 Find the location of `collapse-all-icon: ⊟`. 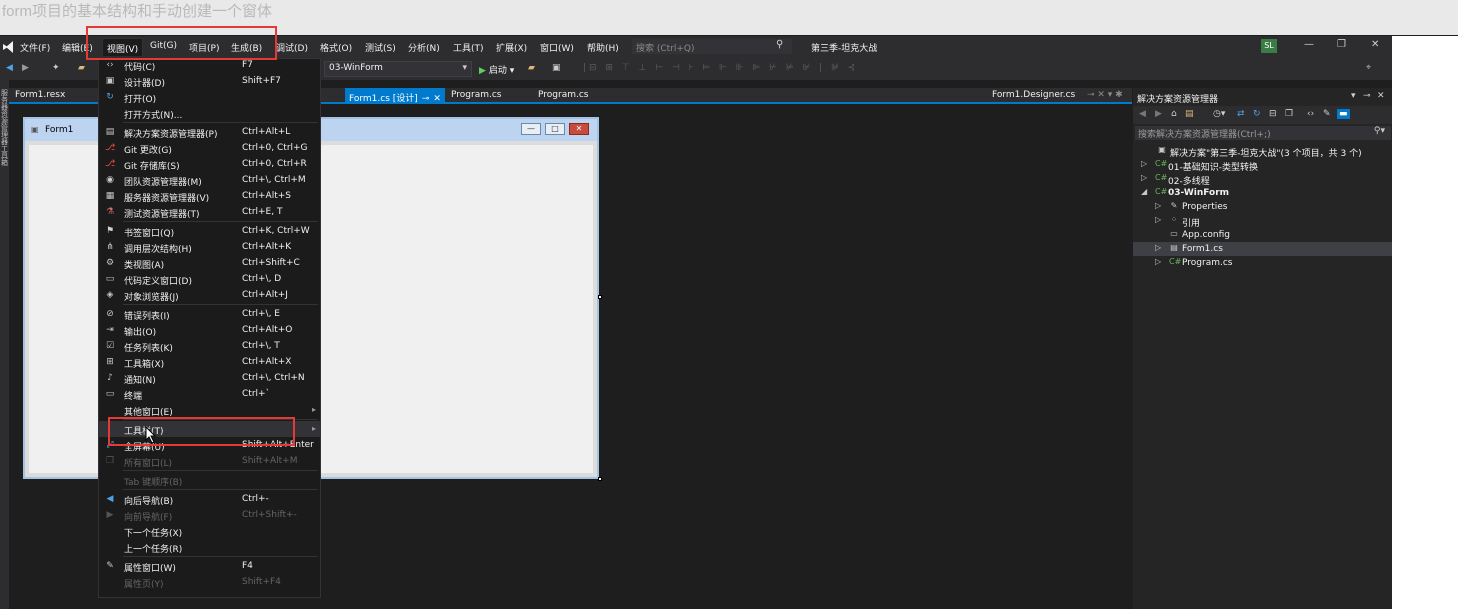

collapse-all-icon: ⊟ is located at coordinates (1273, 114).